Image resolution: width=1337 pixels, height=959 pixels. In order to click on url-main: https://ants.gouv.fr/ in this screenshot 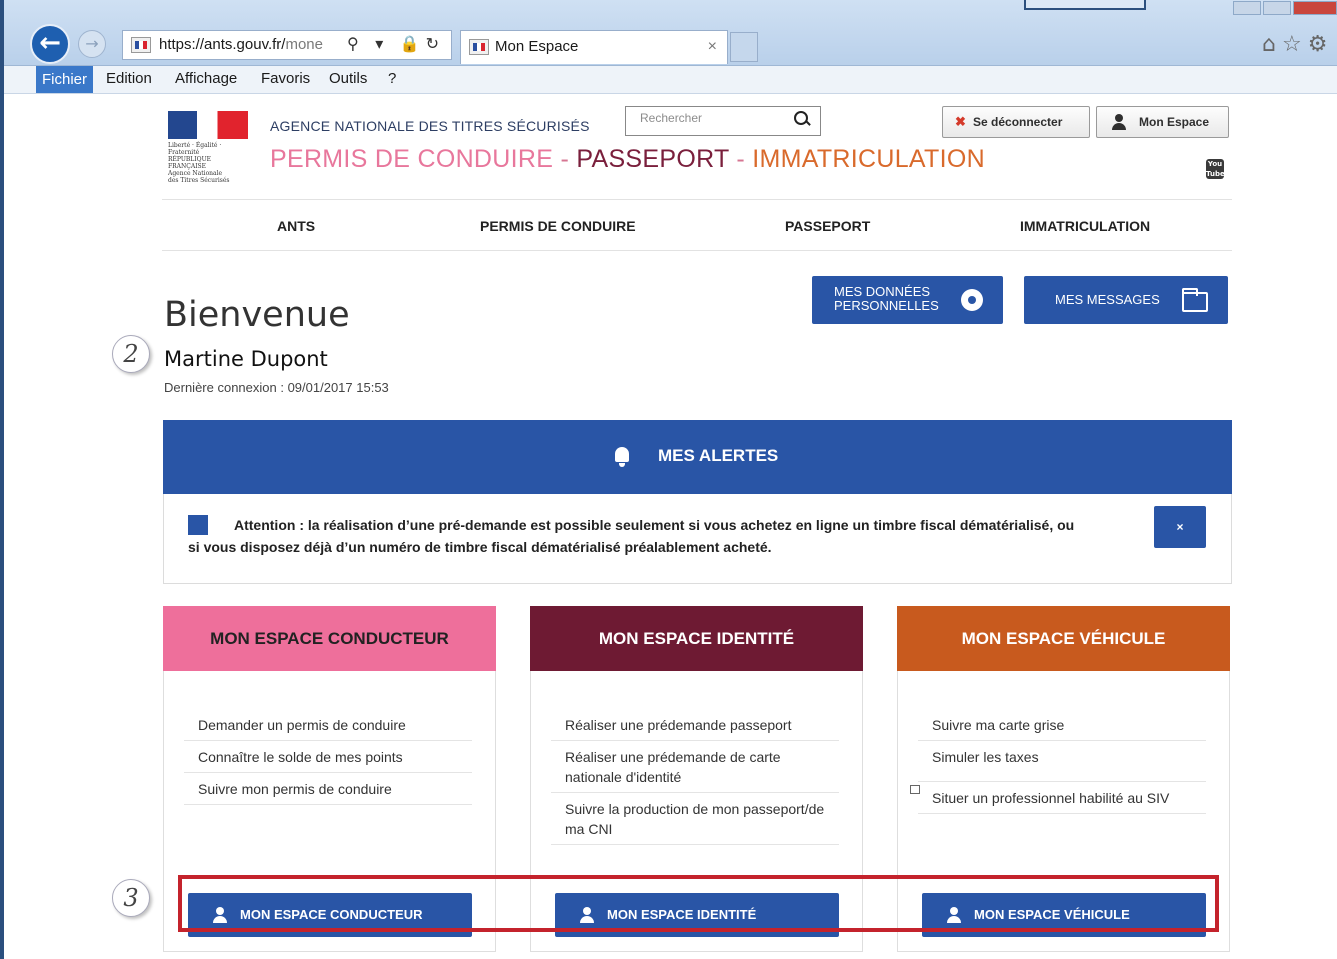, I will do `click(222, 44)`.